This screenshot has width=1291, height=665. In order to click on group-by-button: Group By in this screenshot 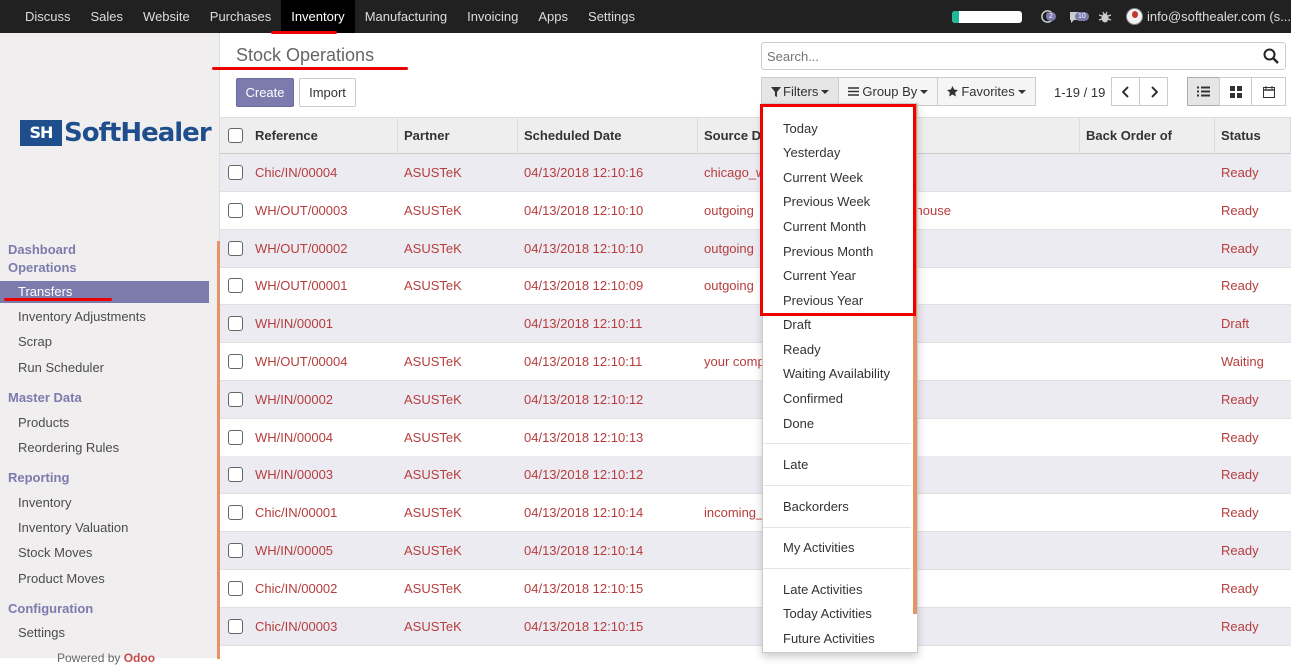, I will do `click(888, 91)`.